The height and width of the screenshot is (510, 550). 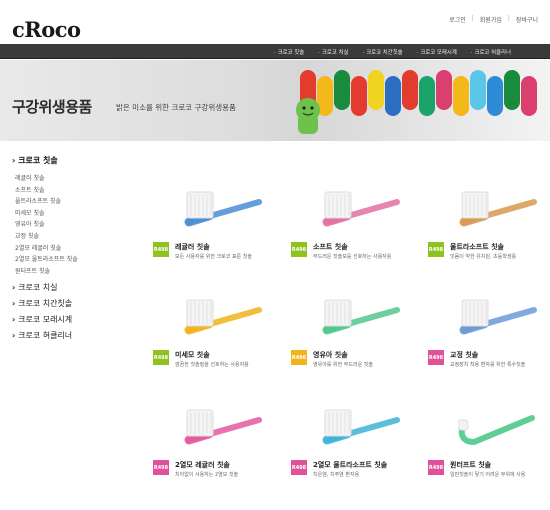 I want to click on product-description: 영유아를 위한 부드러운 칫솔, so click(x=343, y=365).